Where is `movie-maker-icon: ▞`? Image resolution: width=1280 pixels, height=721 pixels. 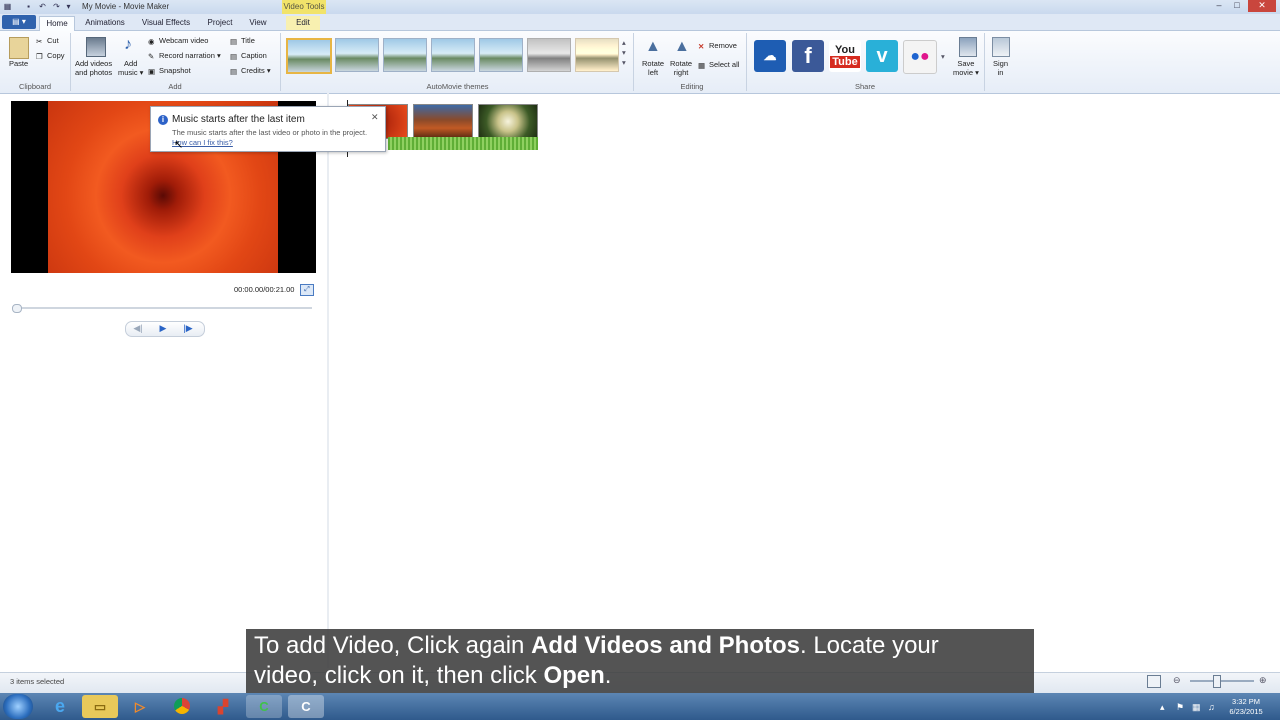 movie-maker-icon: ▞ is located at coordinates (223, 706).